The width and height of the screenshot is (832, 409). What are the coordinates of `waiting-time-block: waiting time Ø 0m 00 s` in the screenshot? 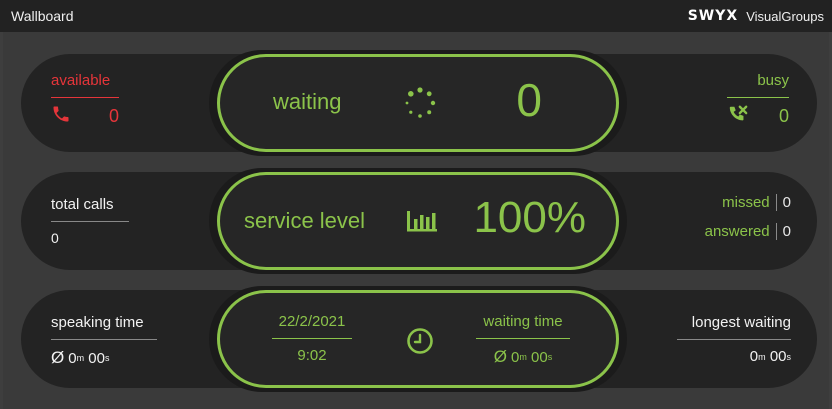 It's located at (523, 340).